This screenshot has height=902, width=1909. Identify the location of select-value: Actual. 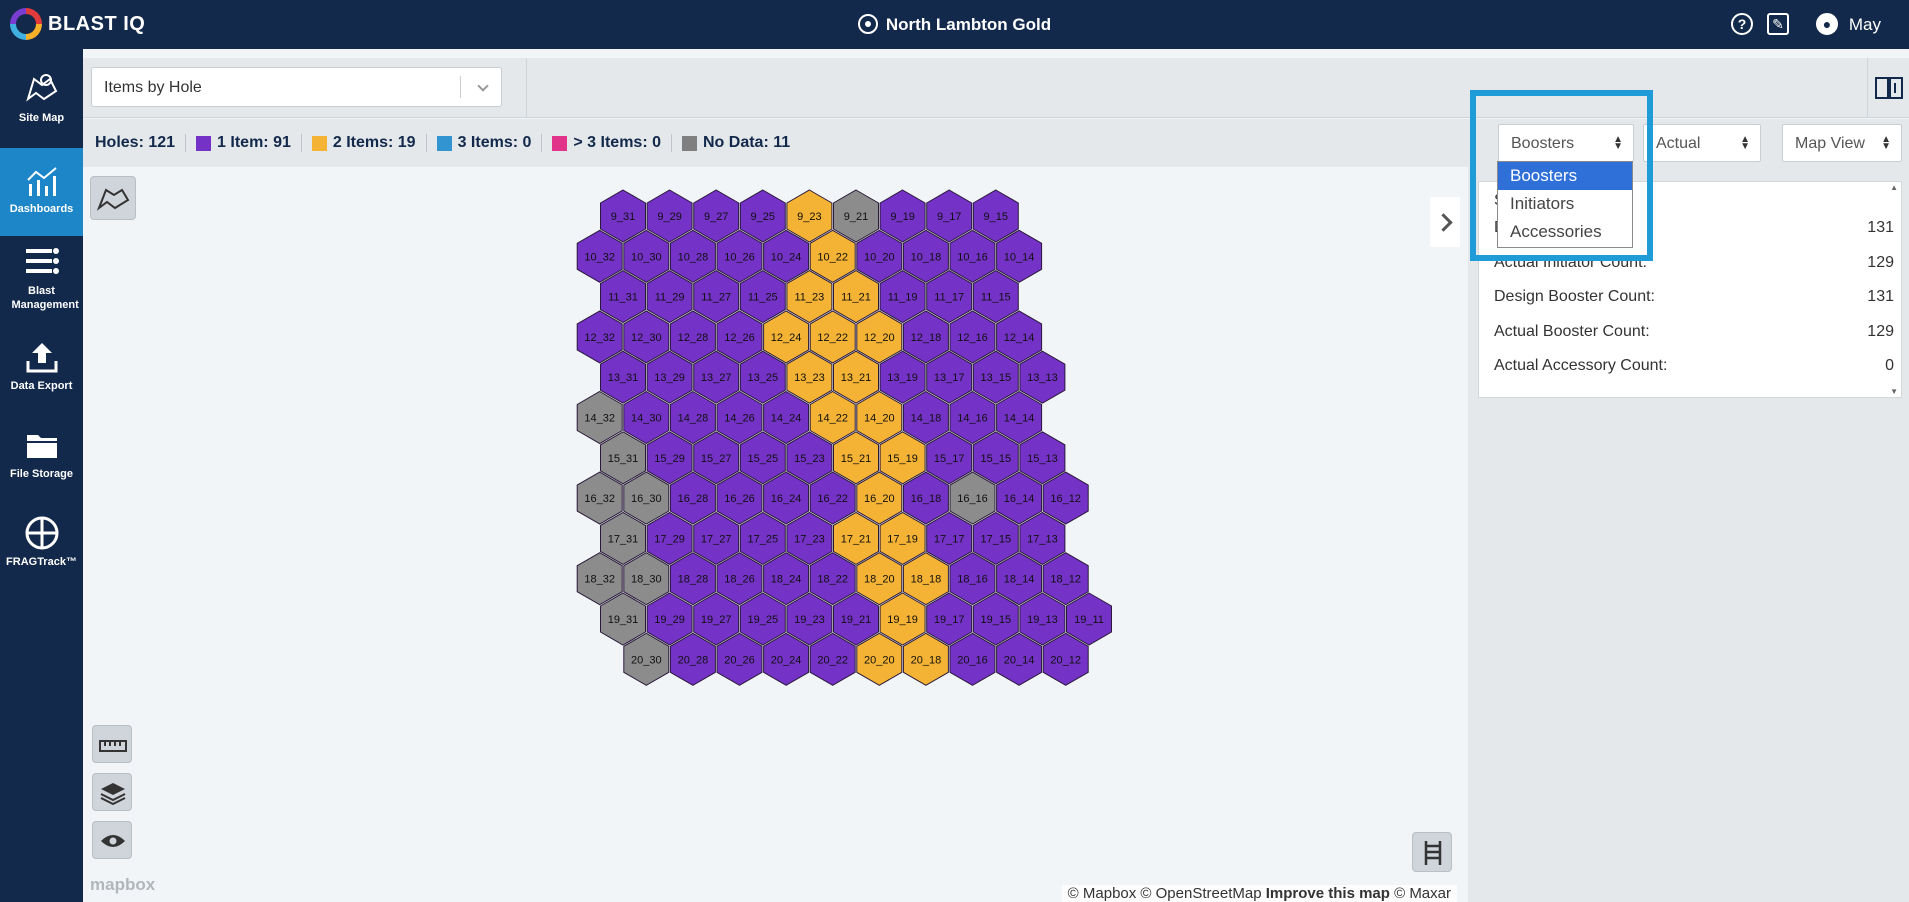
(1678, 143).